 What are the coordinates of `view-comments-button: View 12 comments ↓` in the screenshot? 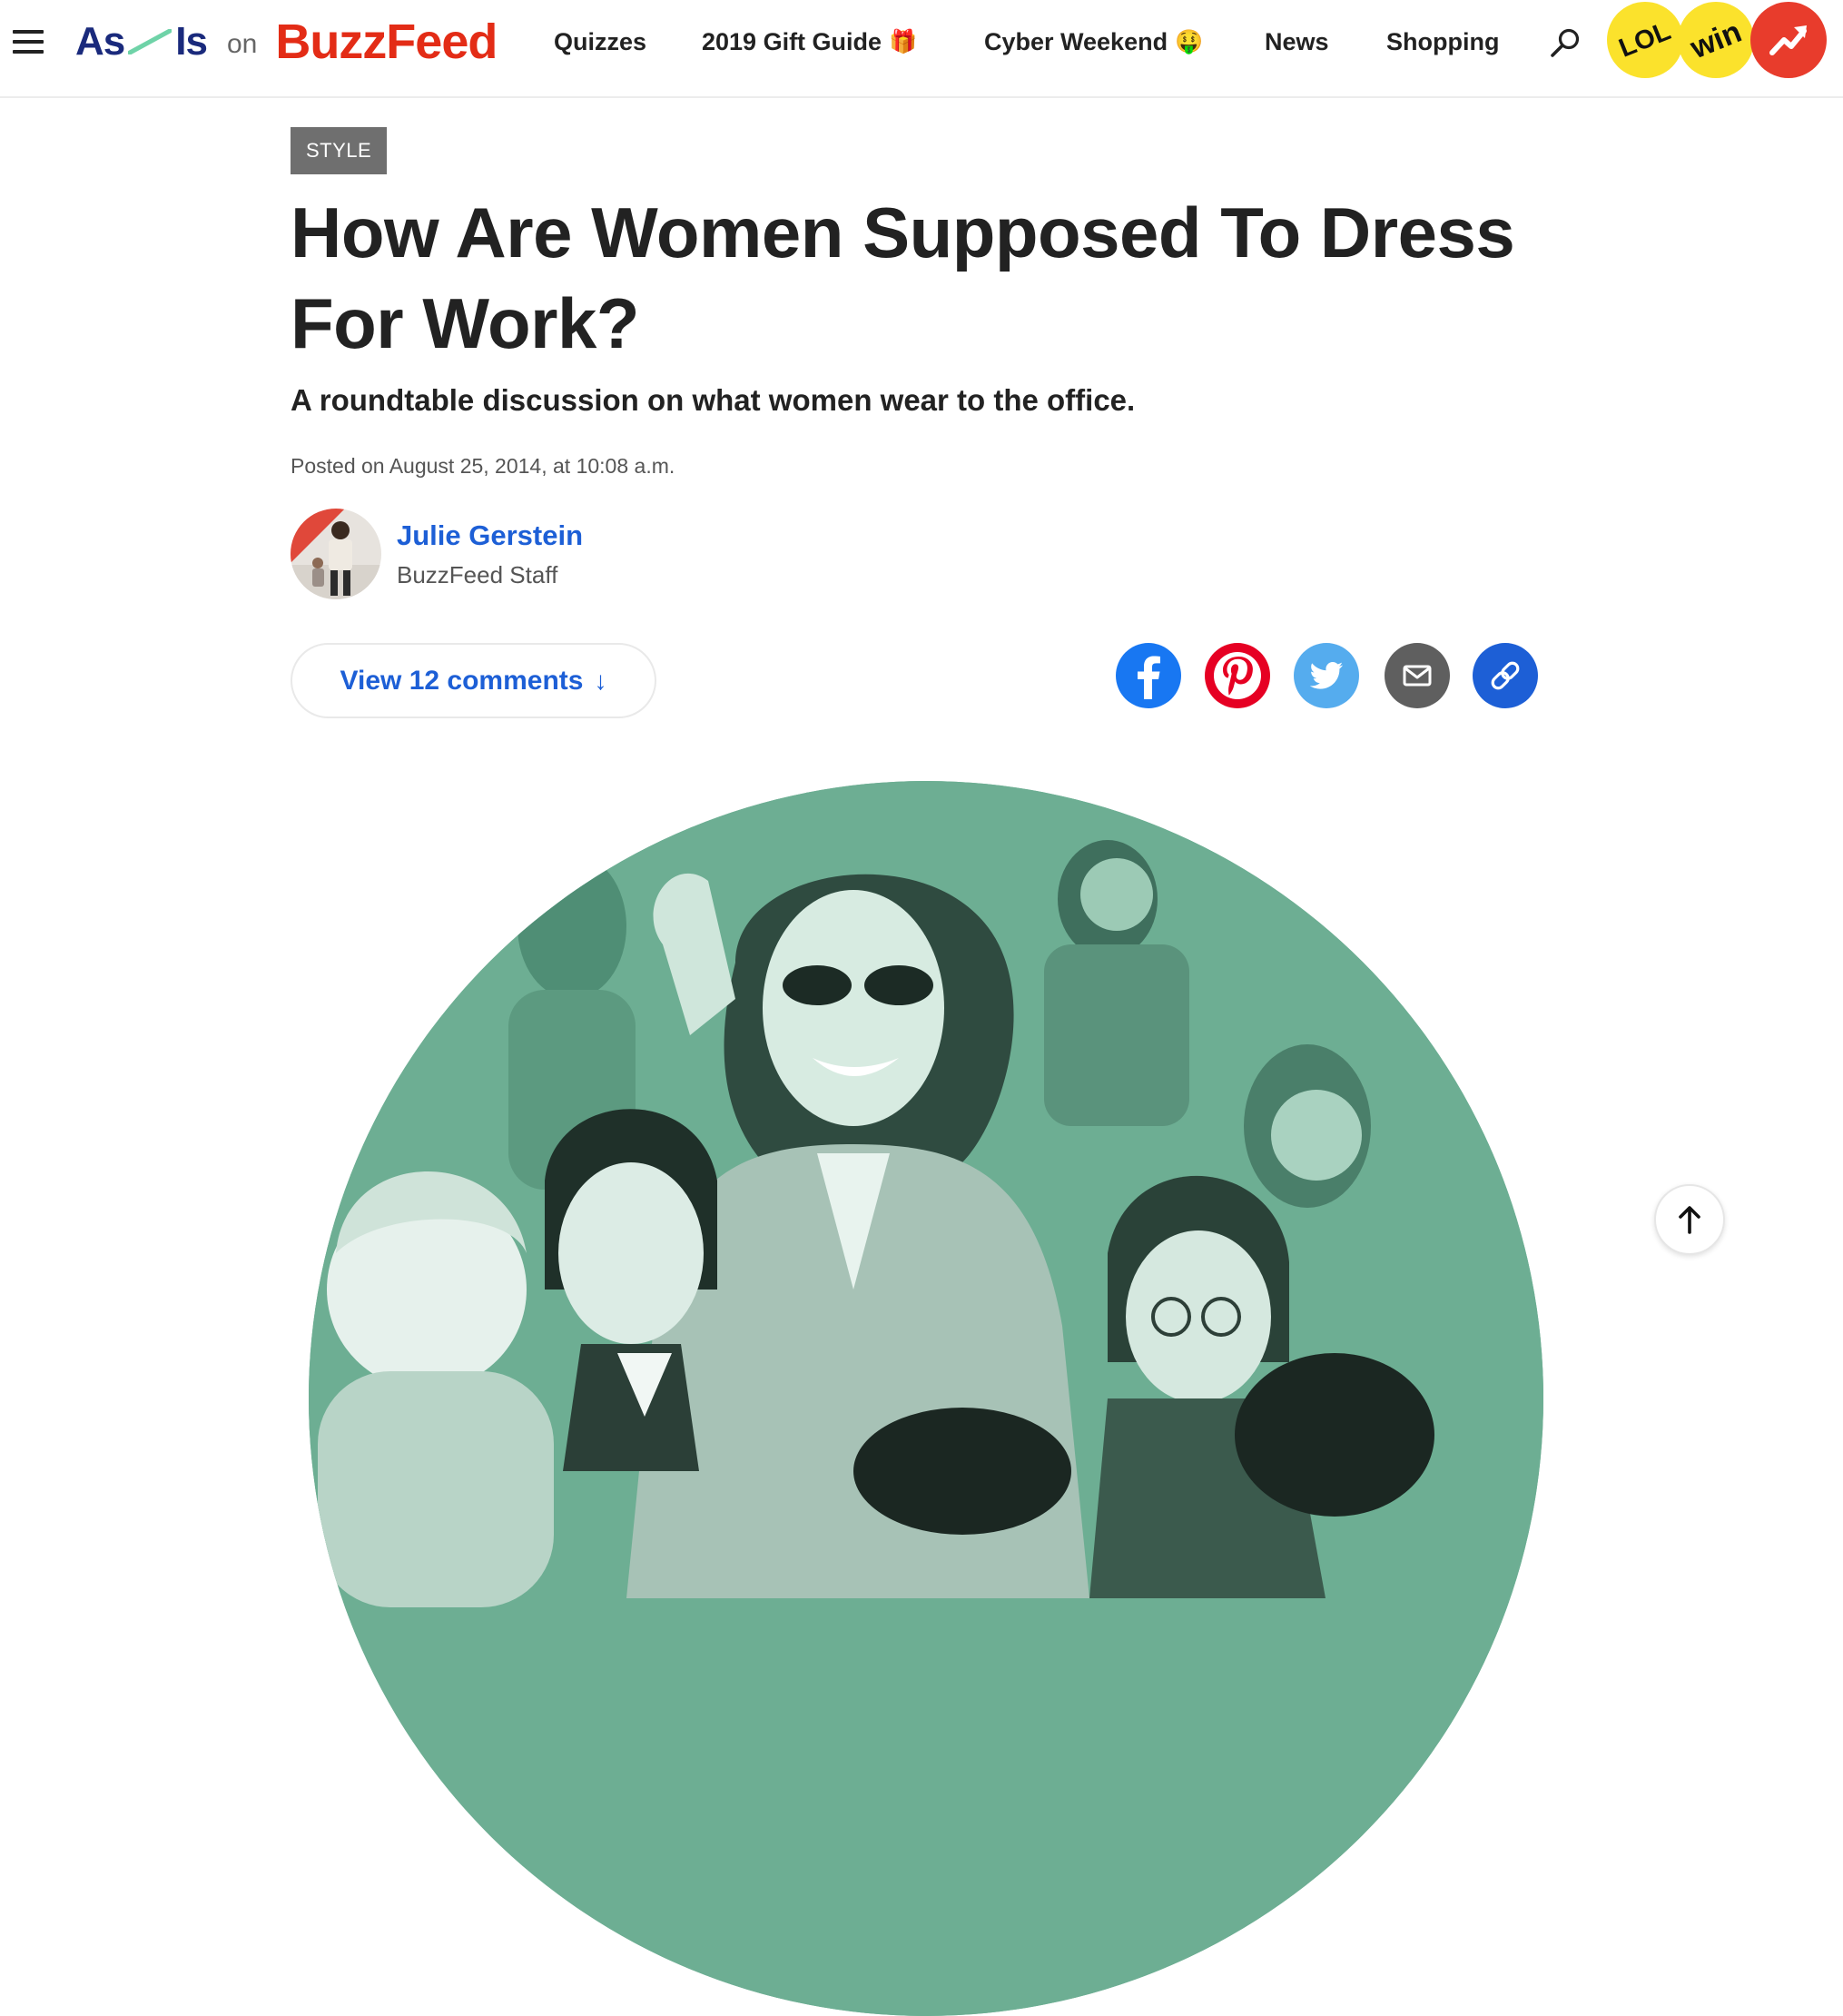 It's located at (474, 681).